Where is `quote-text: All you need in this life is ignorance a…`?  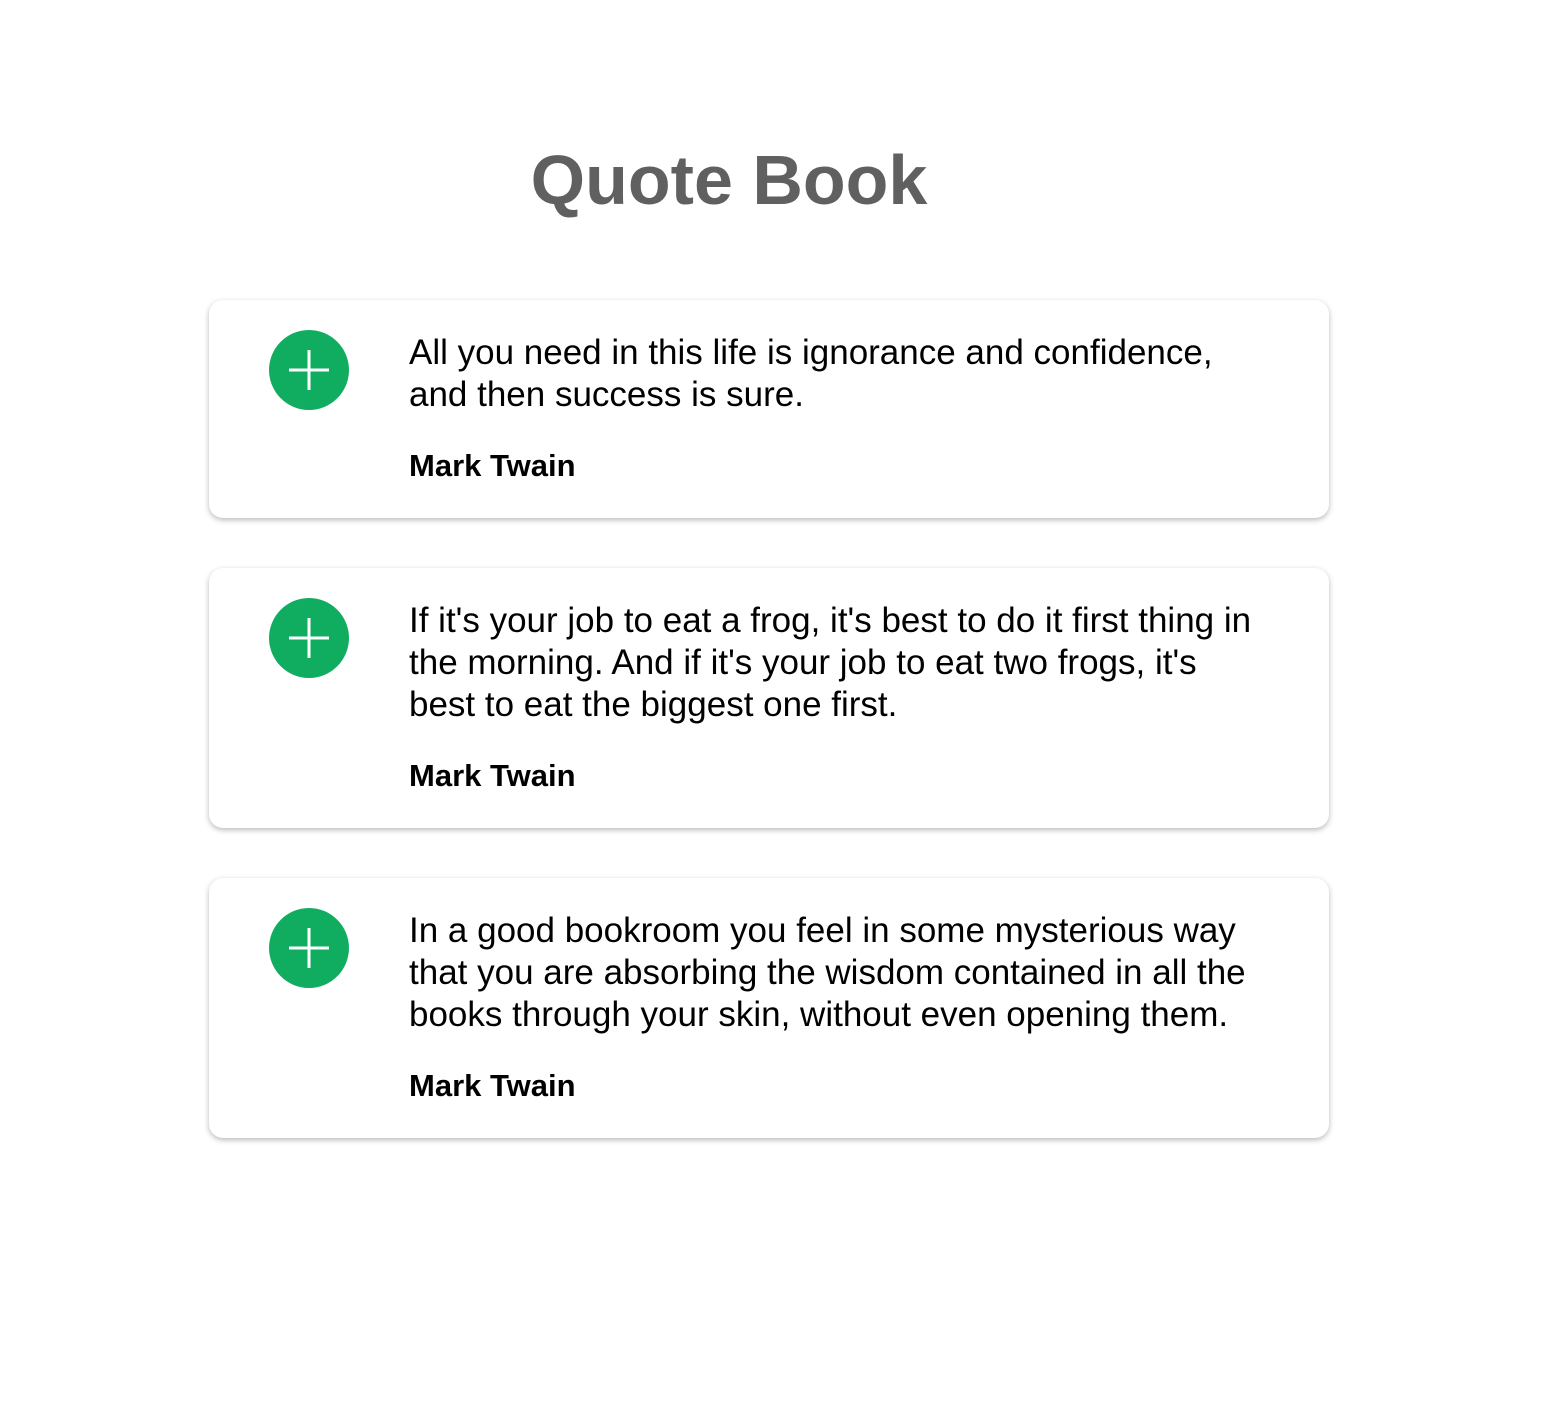 quote-text: All you need in this life is ignorance a… is located at coordinates (811, 373).